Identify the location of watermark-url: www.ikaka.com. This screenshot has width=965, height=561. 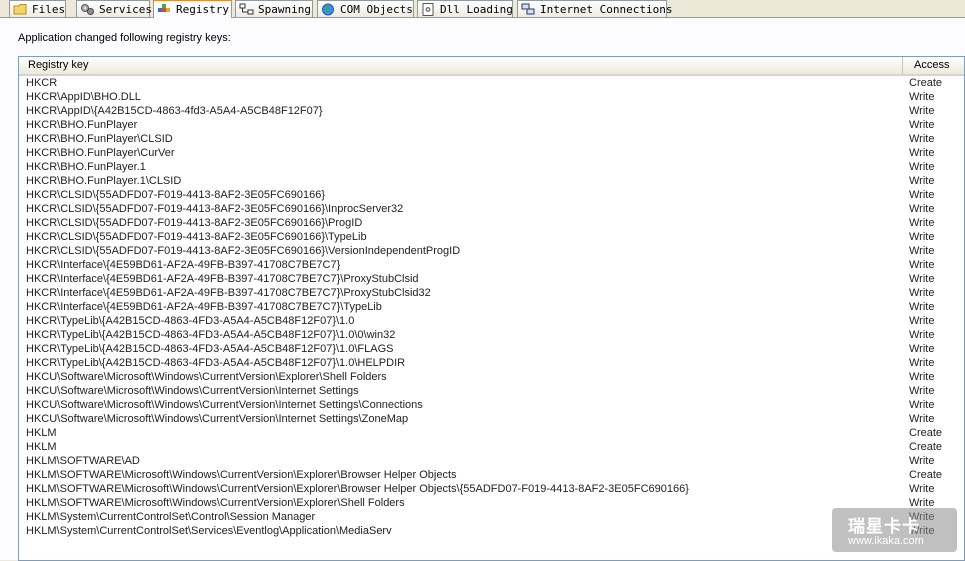
(886, 541).